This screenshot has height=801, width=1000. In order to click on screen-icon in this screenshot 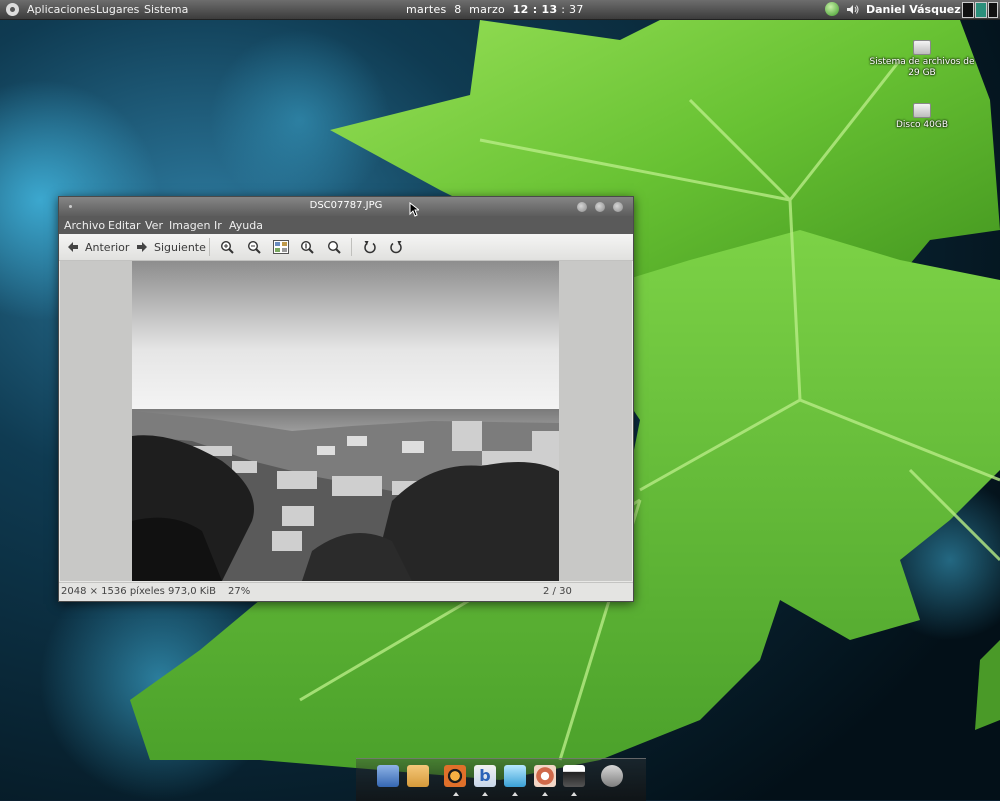, I will do `click(574, 776)`.